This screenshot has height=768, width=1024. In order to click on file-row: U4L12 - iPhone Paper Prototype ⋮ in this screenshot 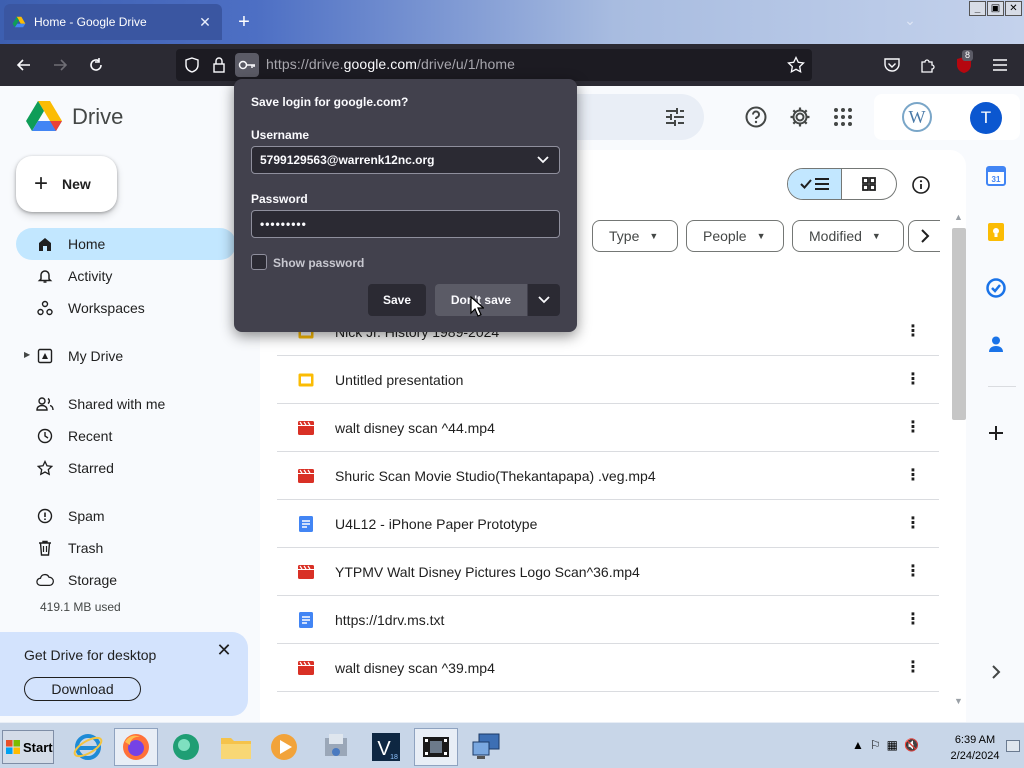, I will do `click(608, 524)`.